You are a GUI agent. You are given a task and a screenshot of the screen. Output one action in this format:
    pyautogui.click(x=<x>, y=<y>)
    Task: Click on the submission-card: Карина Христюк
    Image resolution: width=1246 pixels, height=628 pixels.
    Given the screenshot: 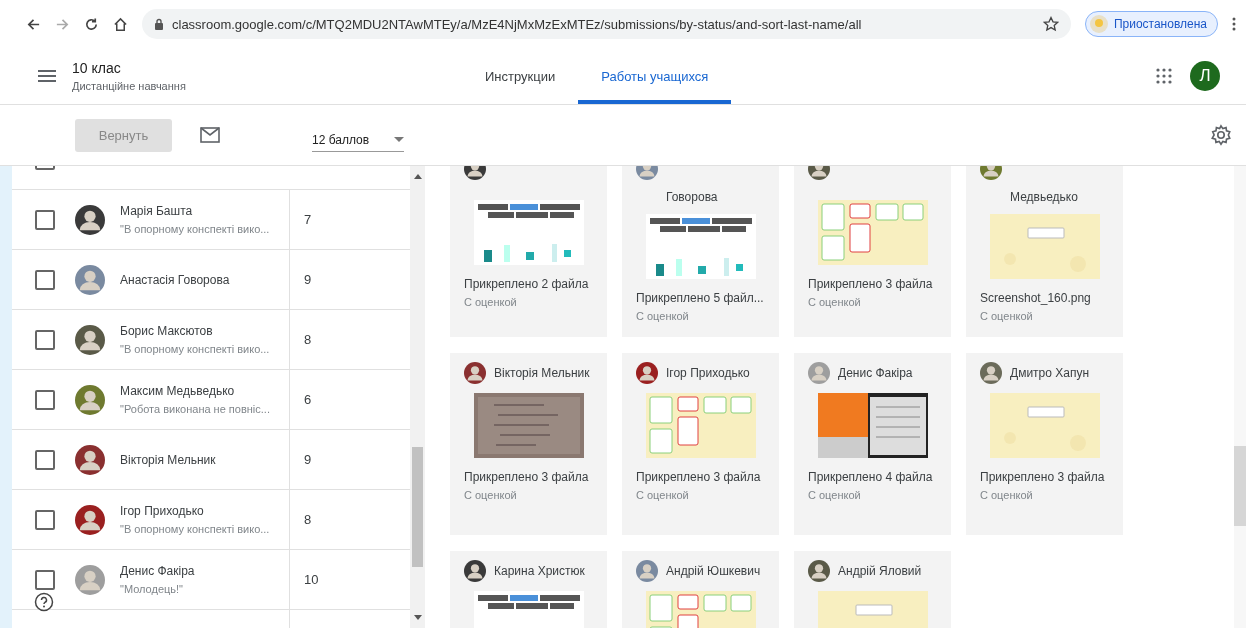 What is the action you would take?
    pyautogui.click(x=528, y=589)
    